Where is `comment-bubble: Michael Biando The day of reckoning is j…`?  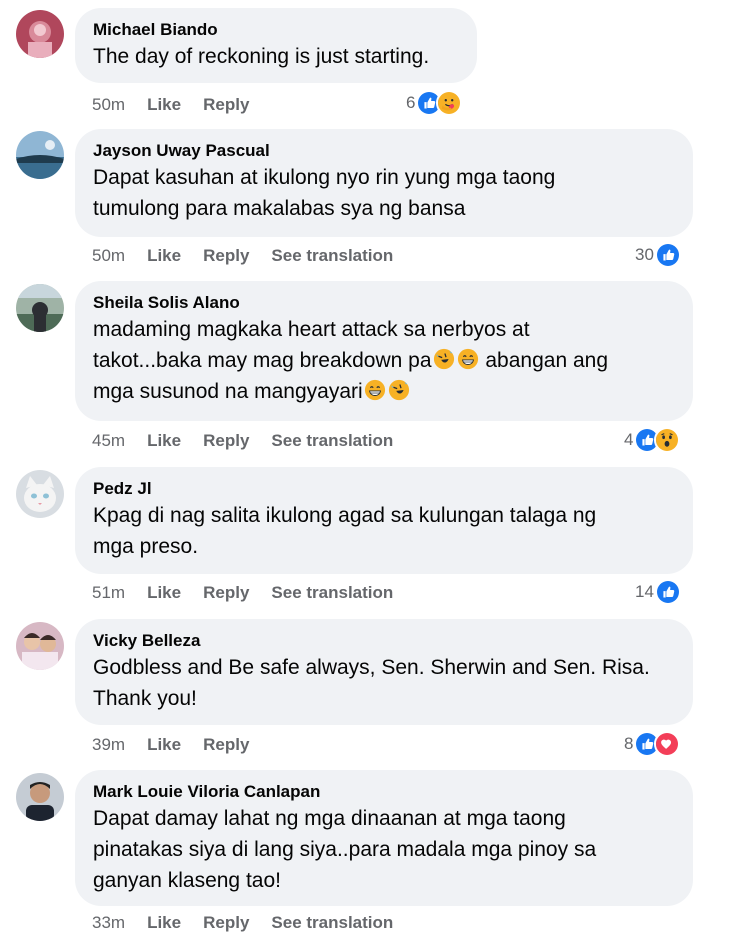
comment-bubble: Michael Biando The day of reckoning is j… is located at coordinates (276, 45).